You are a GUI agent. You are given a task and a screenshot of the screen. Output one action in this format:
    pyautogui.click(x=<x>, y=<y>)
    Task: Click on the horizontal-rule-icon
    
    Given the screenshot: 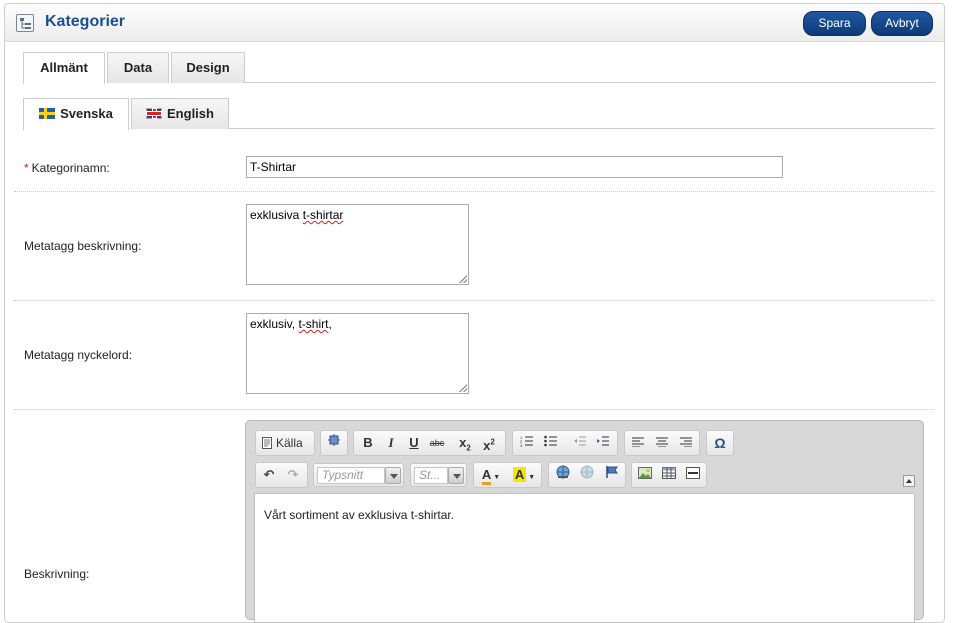 What is the action you would take?
    pyautogui.click(x=693, y=473)
    